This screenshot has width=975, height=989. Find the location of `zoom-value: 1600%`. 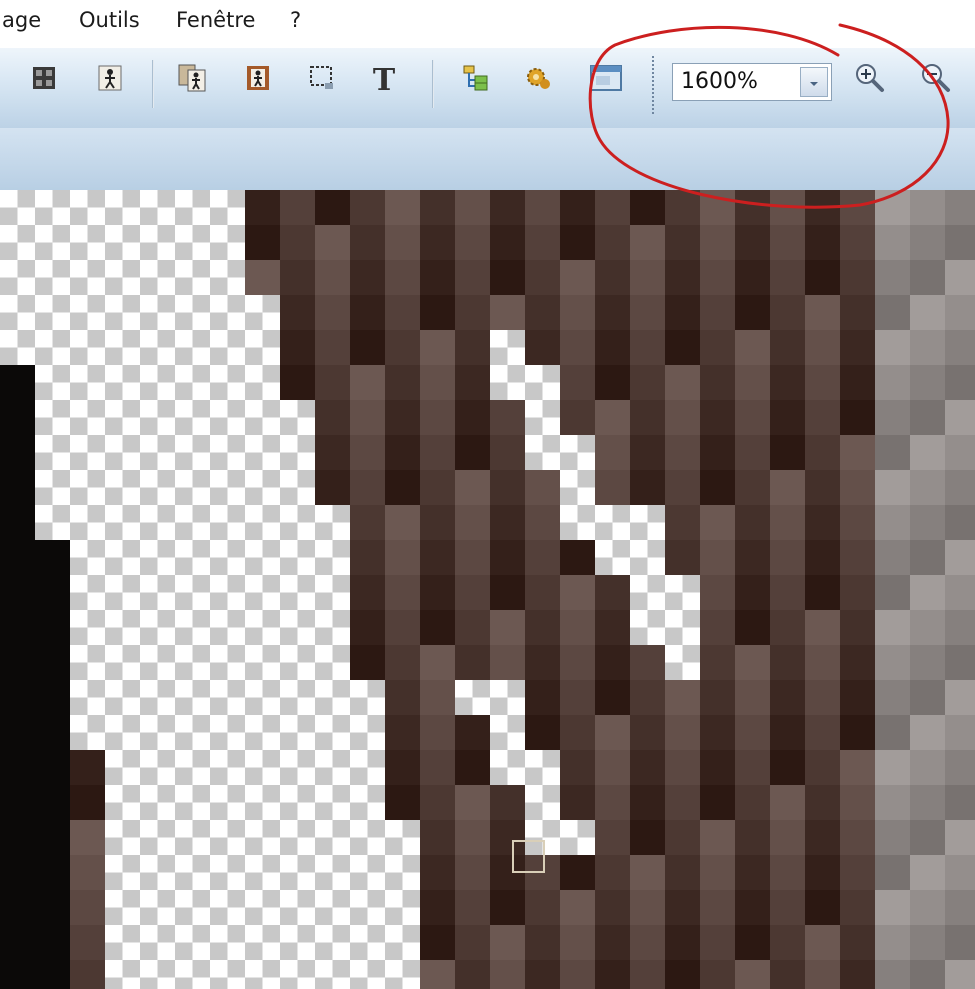

zoom-value: 1600% is located at coordinates (719, 81).